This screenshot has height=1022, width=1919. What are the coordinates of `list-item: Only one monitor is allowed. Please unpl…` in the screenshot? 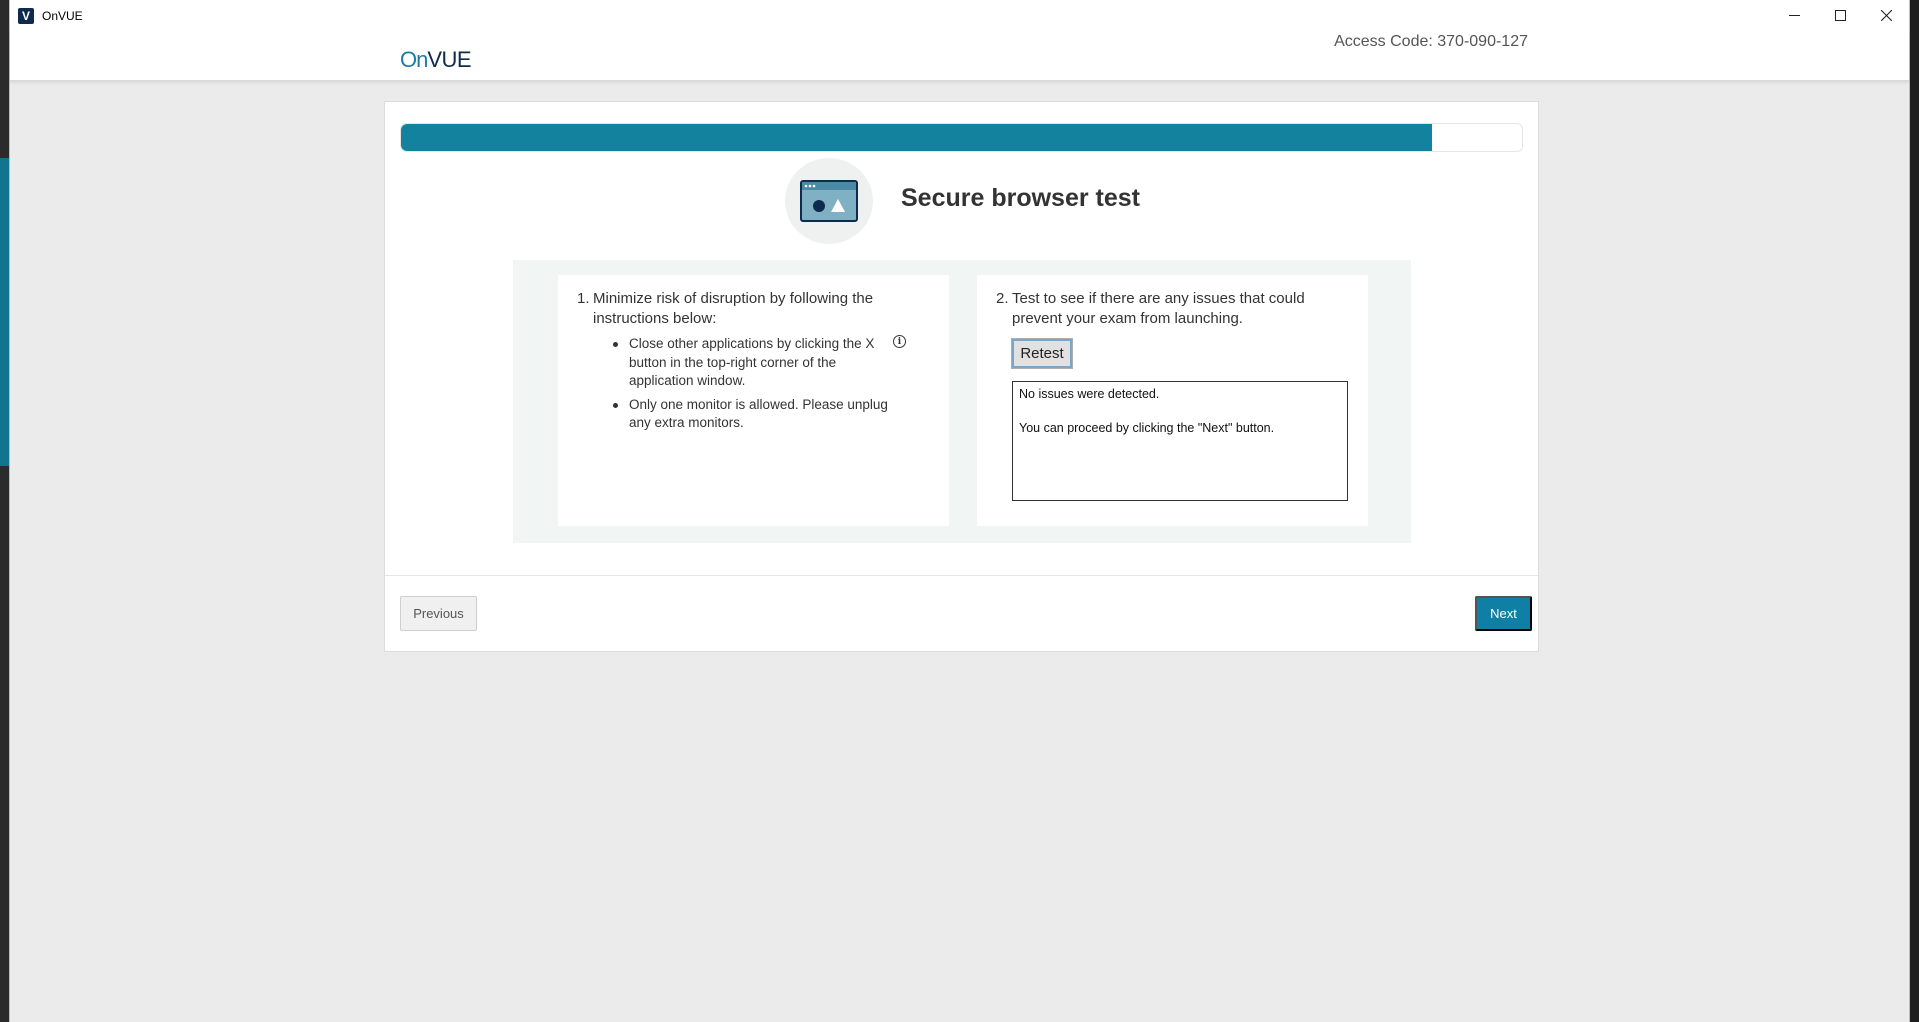 It's located at (753, 414).